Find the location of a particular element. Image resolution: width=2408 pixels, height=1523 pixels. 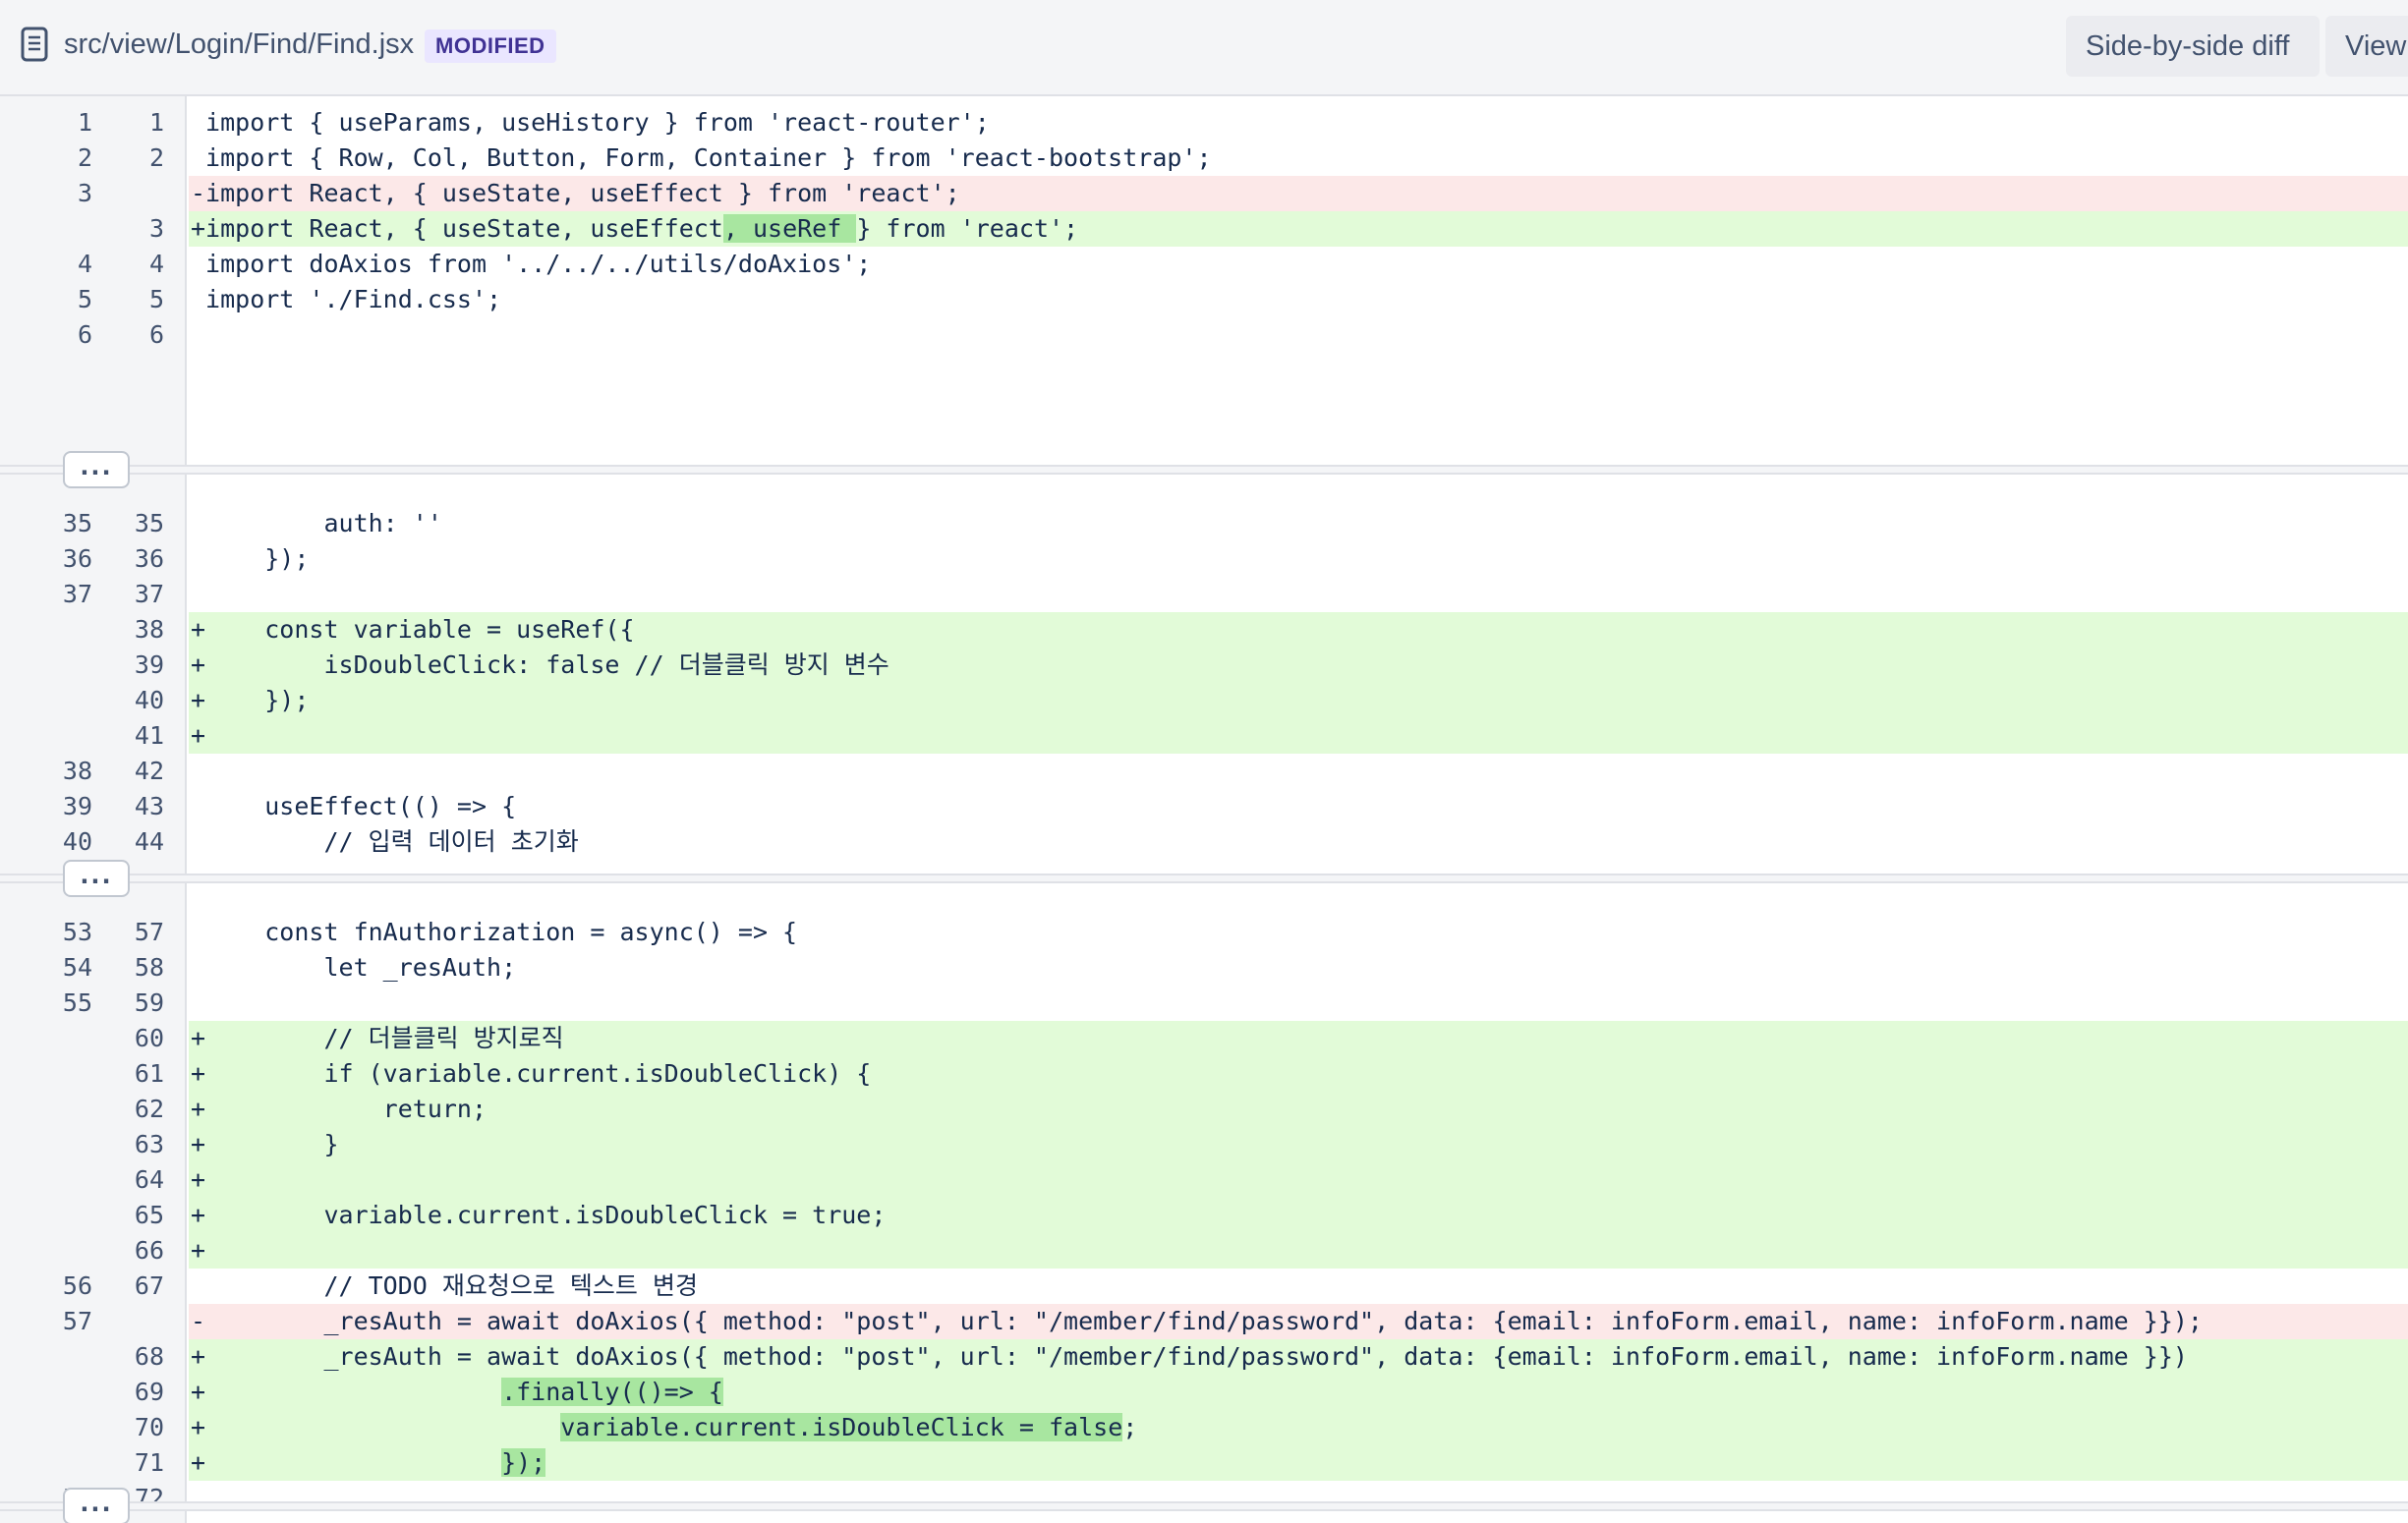

code-line: + }); is located at coordinates (1298, 700).